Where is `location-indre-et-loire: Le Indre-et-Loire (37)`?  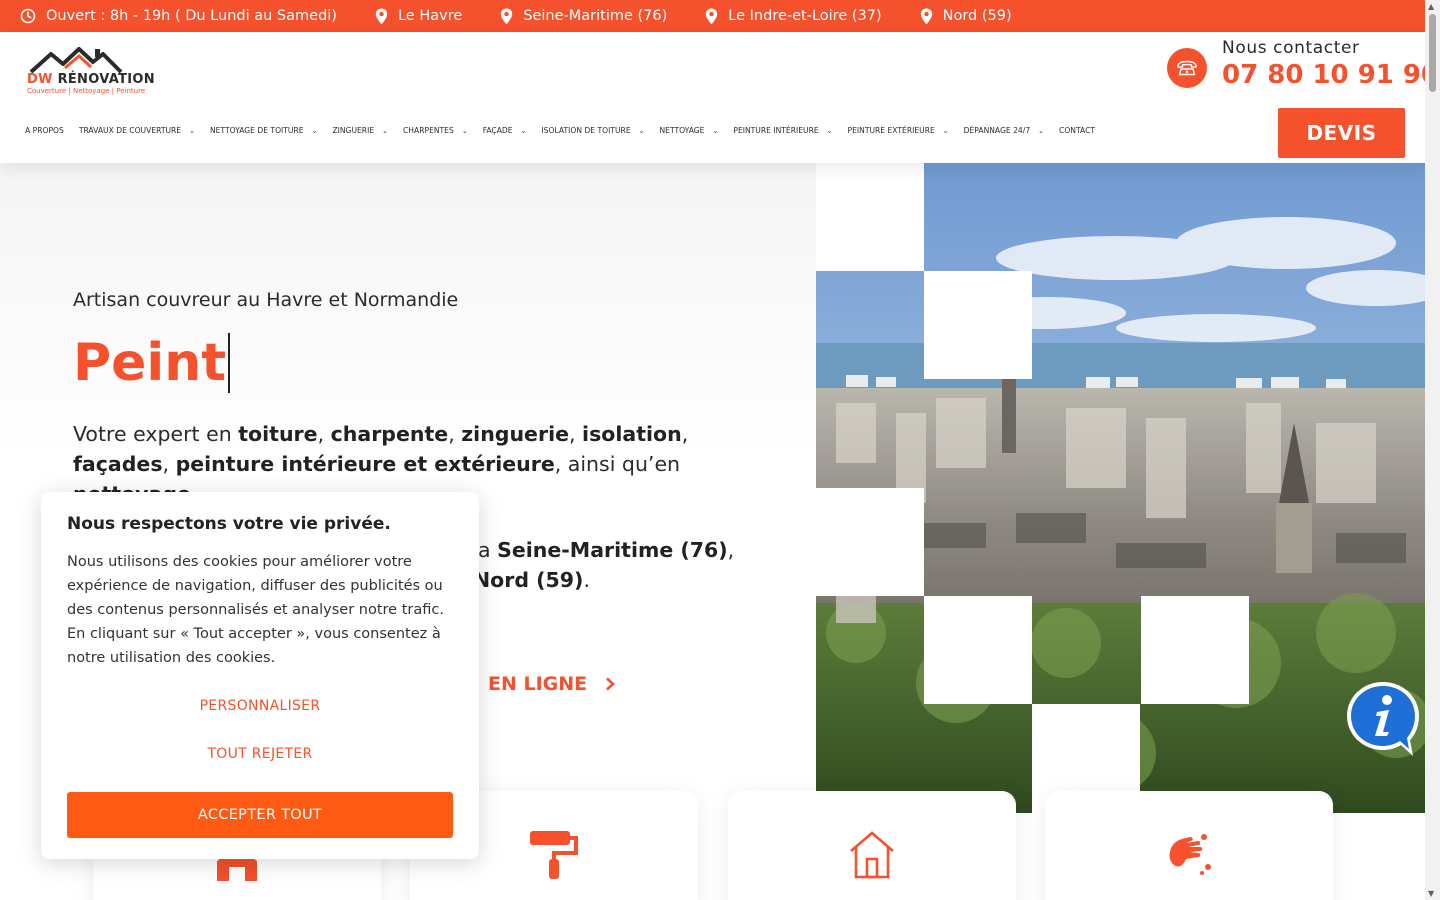 location-indre-et-loire: Le Indre-et-Loire (37) is located at coordinates (793, 16).